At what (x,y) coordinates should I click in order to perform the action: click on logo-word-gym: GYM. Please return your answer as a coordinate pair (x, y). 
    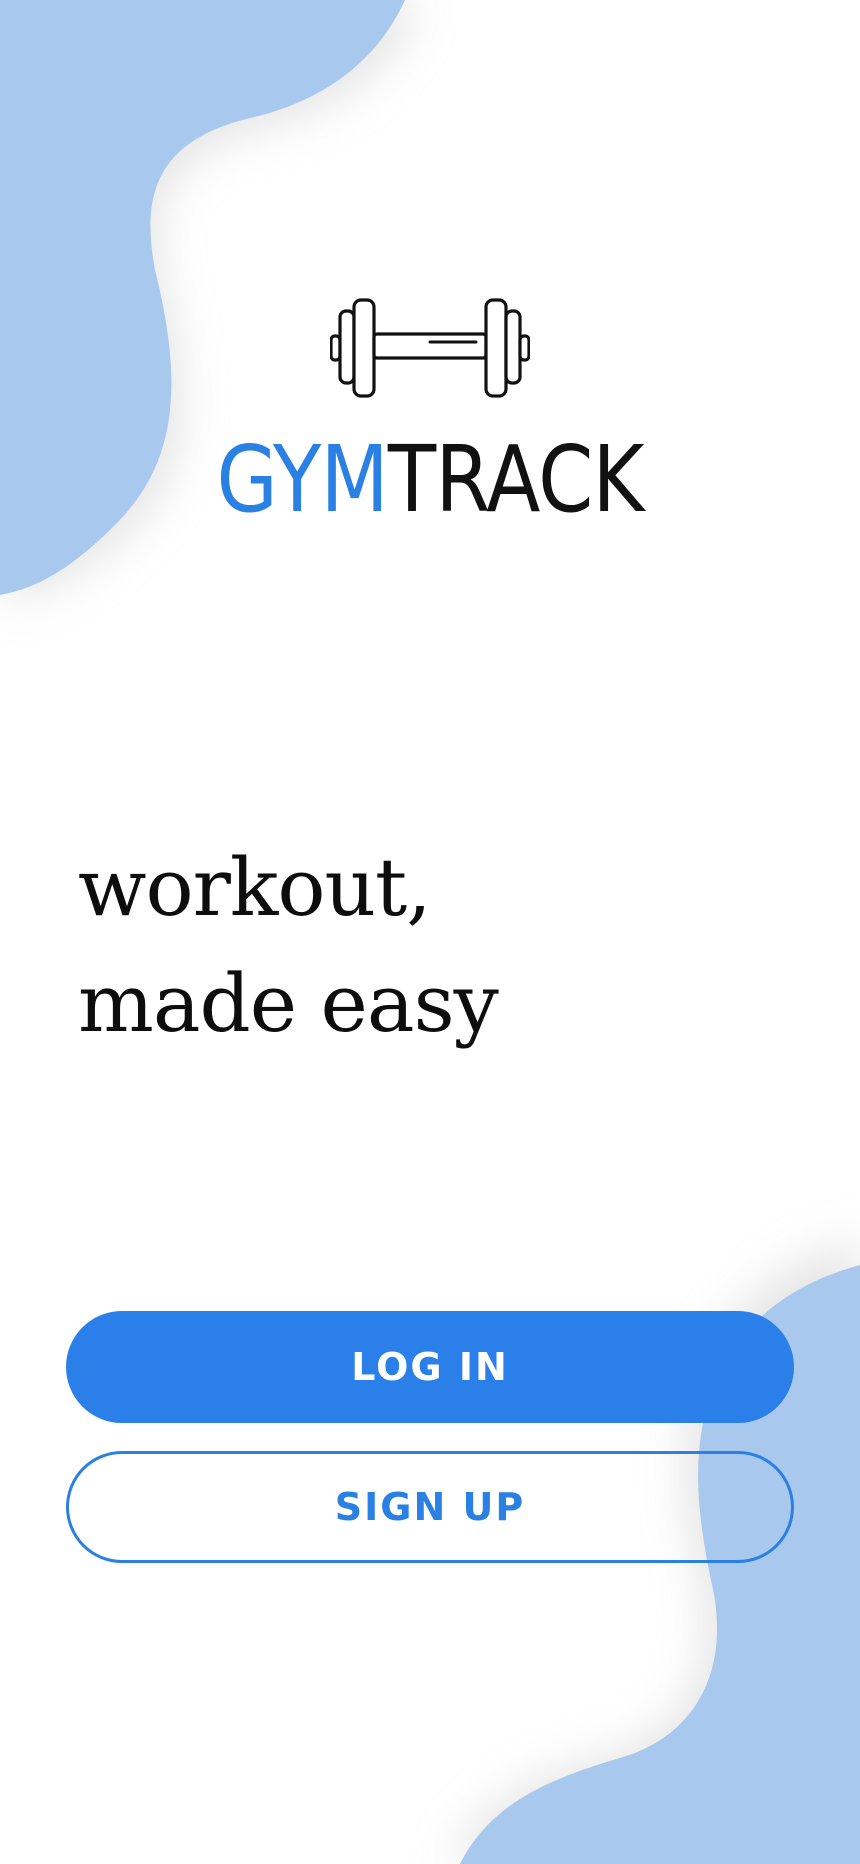
    Looking at the image, I should click on (302, 479).